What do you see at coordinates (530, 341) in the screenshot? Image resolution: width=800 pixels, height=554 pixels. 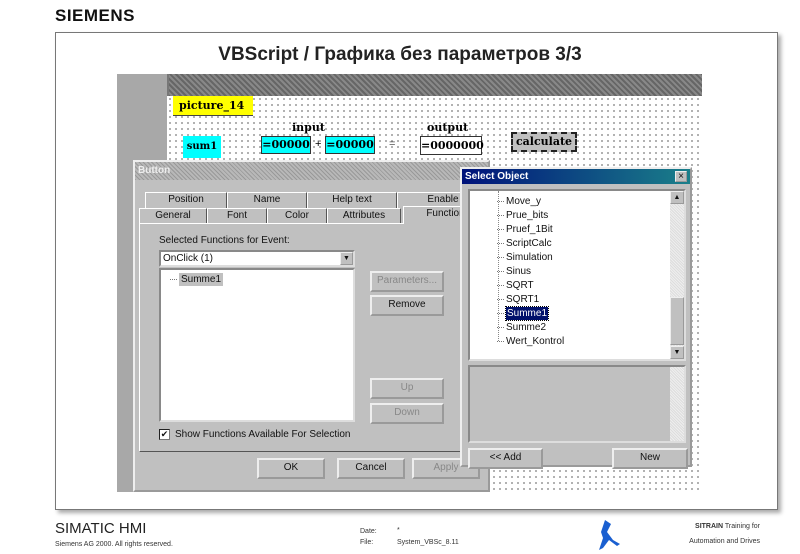 I see `tree-item-wert-kontrol: Wert_Kontrol` at bounding box center [530, 341].